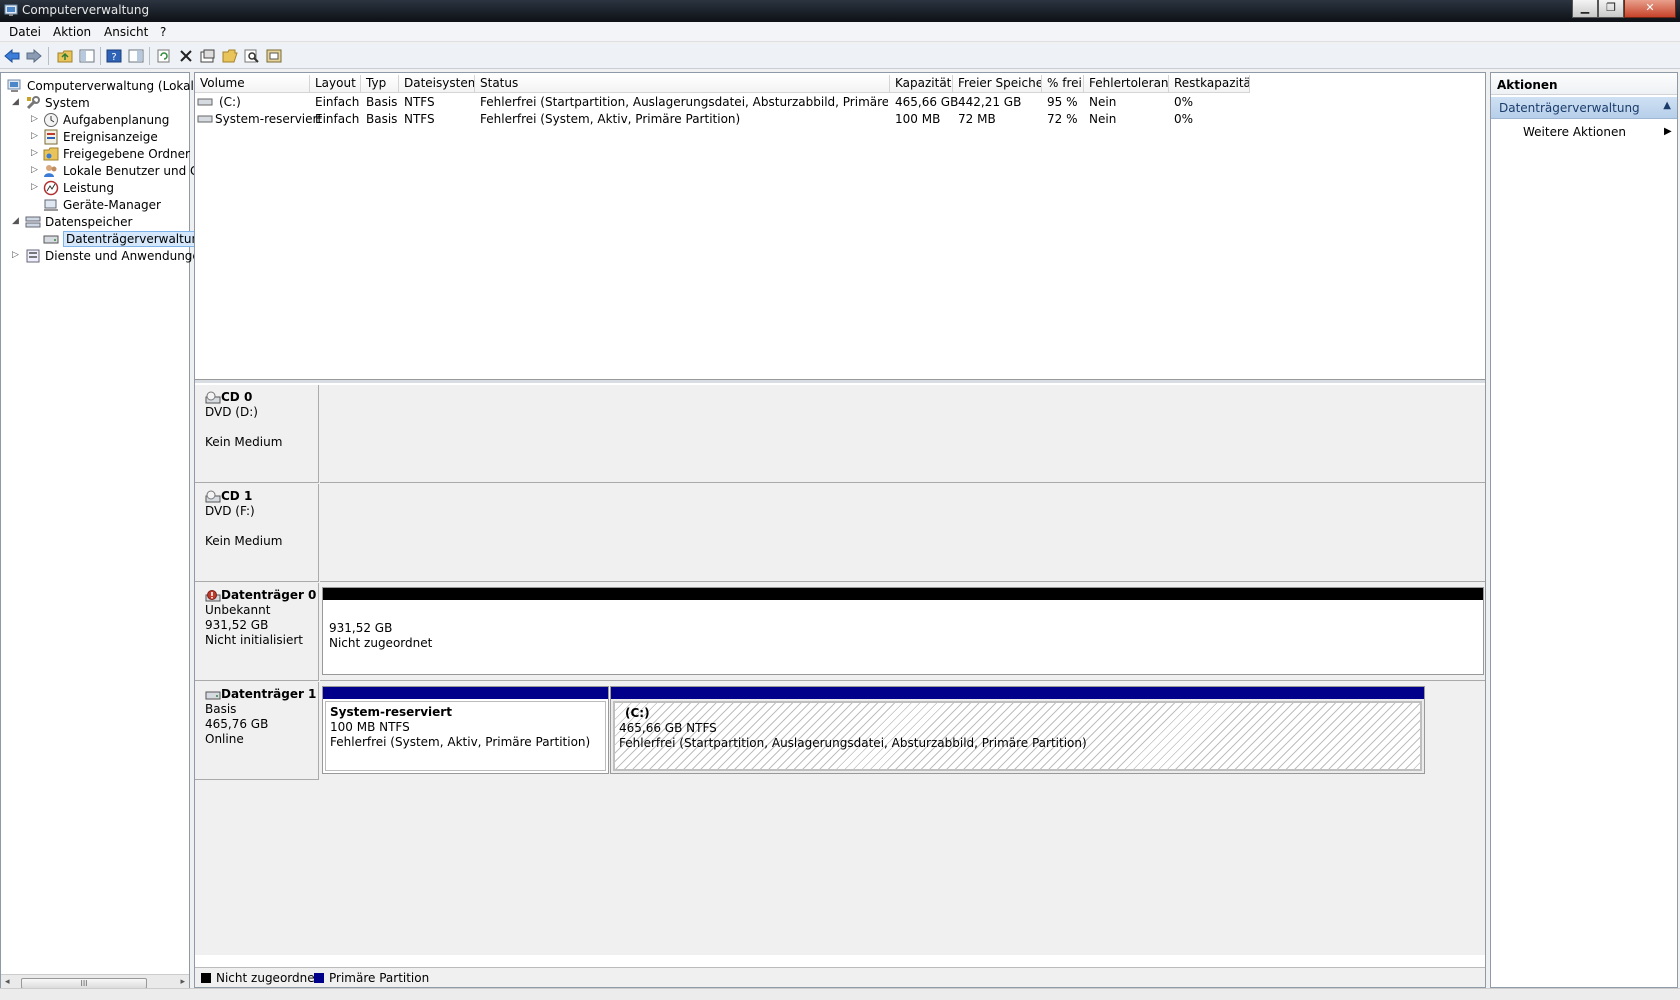 This screenshot has height=1000, width=1680. I want to click on scroll-right-icon: ▸, so click(182, 982).